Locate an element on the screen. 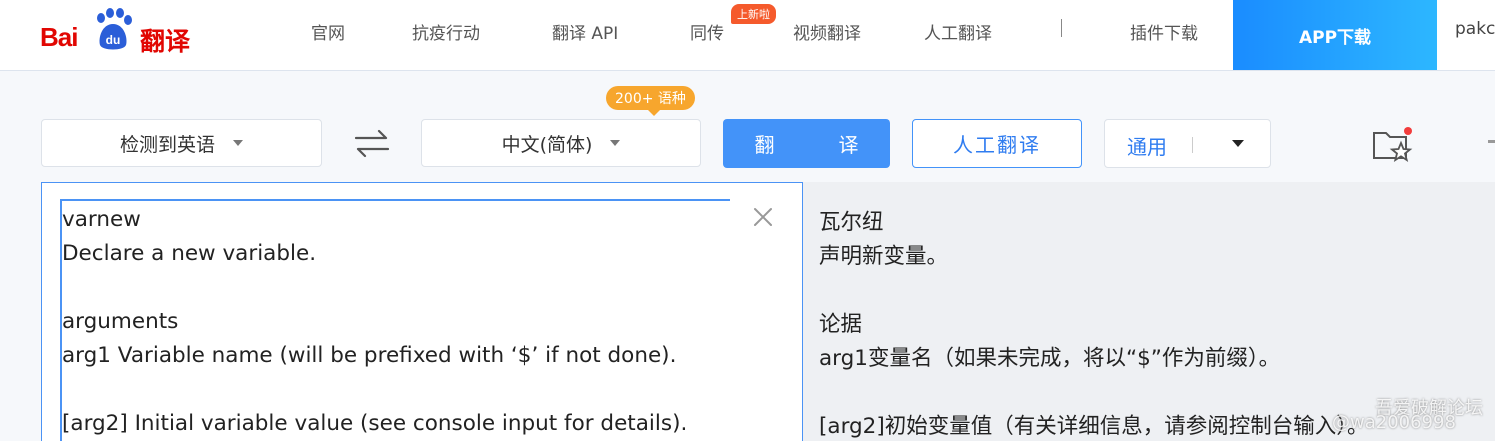 The height and width of the screenshot is (441, 1495). target-language-select: 中文(简体) is located at coordinates (561, 143).